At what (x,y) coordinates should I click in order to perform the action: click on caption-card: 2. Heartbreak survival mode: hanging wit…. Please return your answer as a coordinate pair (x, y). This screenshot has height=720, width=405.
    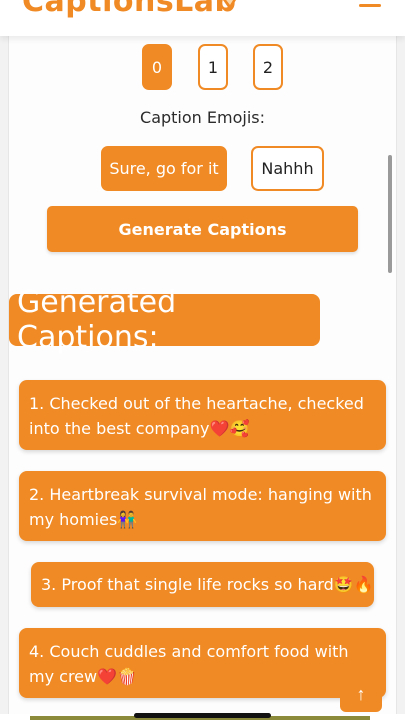
    Looking at the image, I should click on (202, 506).